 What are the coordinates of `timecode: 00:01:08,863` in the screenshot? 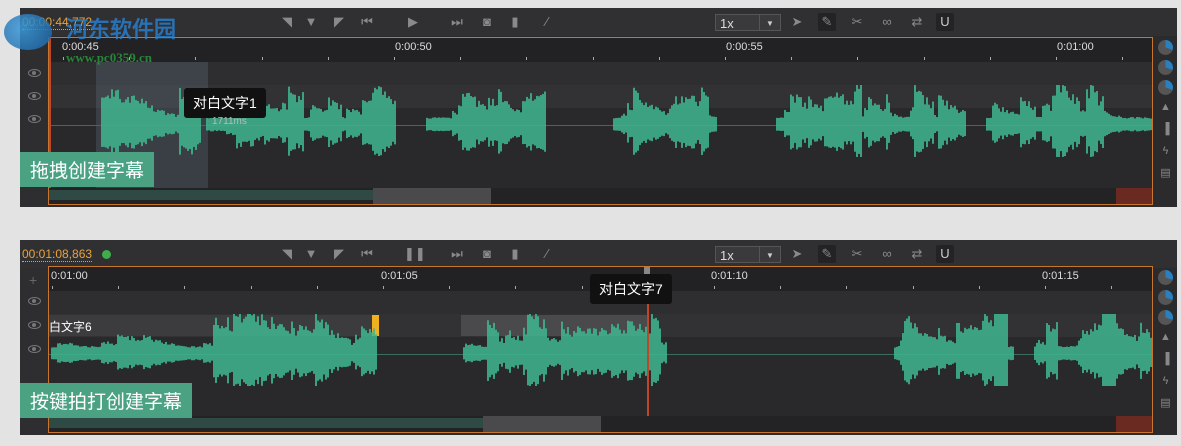 It's located at (57, 254).